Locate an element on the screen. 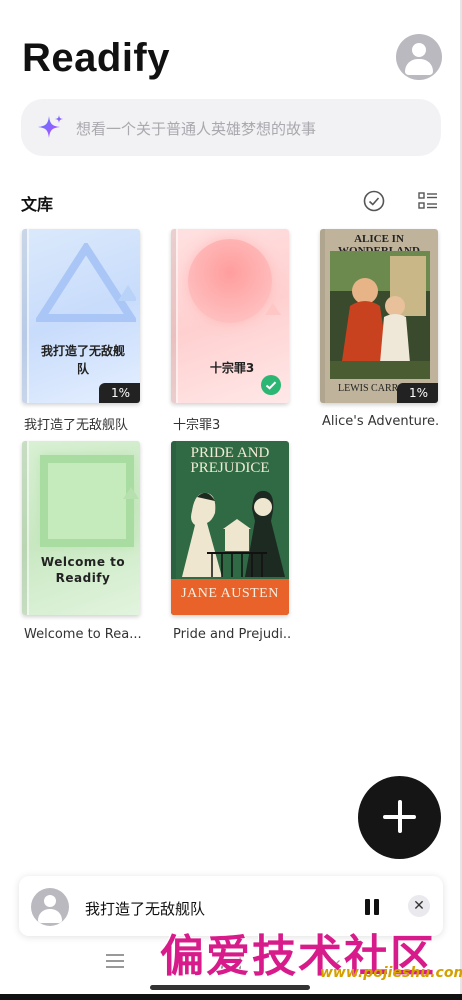 Image resolution: width=462 pixels, height=1000 pixels. check-circle-icon is located at coordinates (374, 201).